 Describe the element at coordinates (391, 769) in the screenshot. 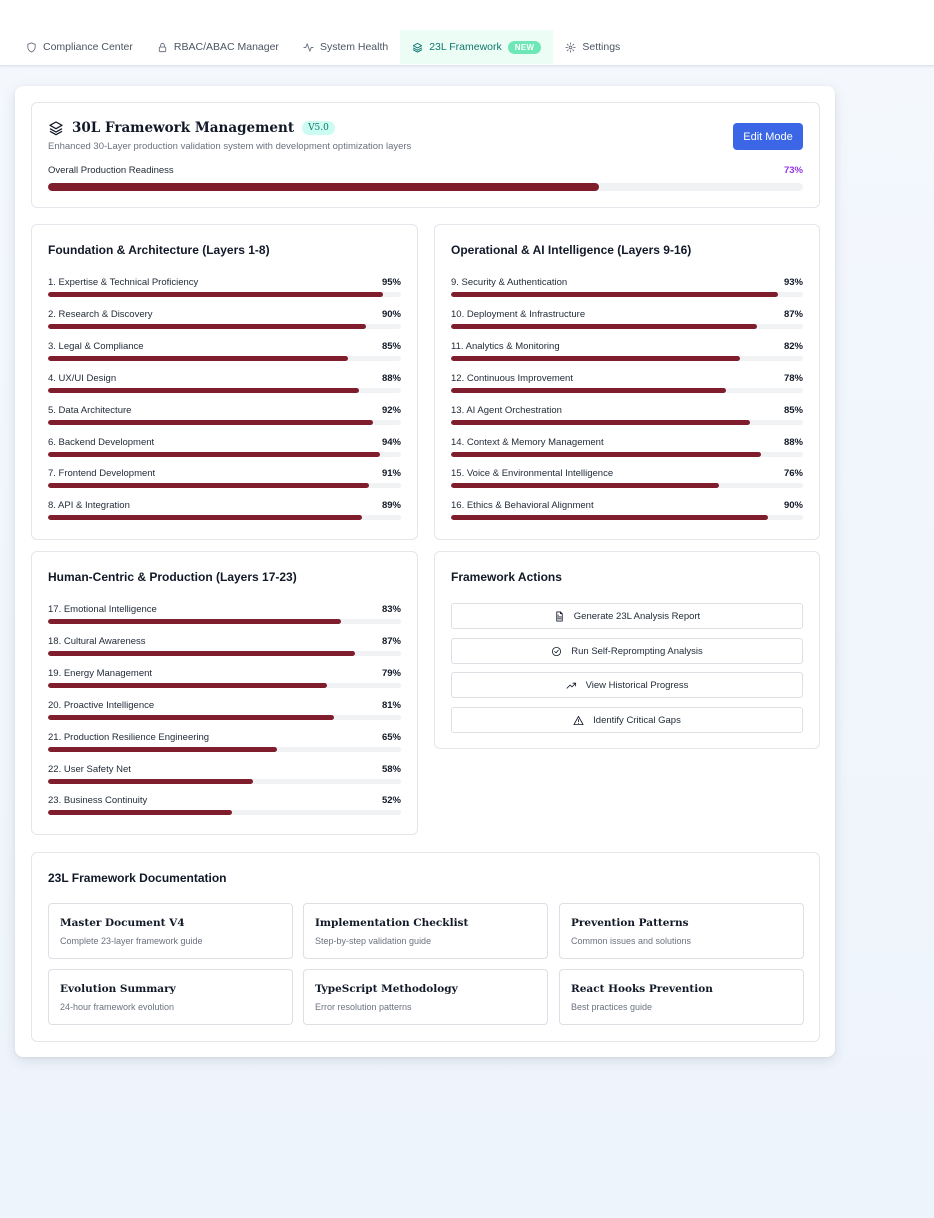

I see `layer-percent: 58%` at that location.